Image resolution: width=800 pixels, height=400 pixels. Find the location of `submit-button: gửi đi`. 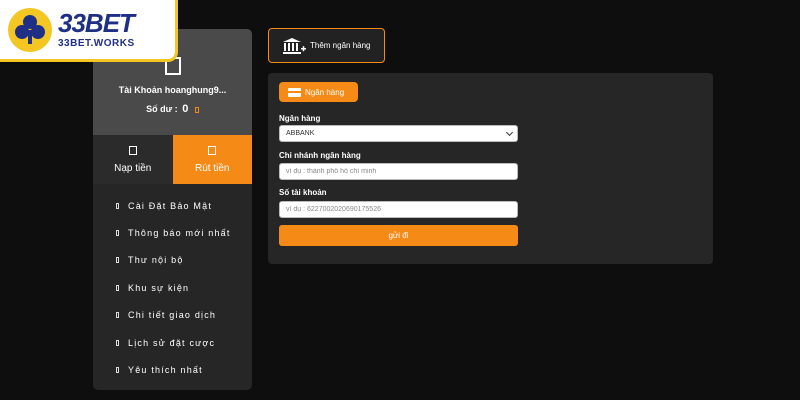

submit-button: gửi đi is located at coordinates (398, 235).